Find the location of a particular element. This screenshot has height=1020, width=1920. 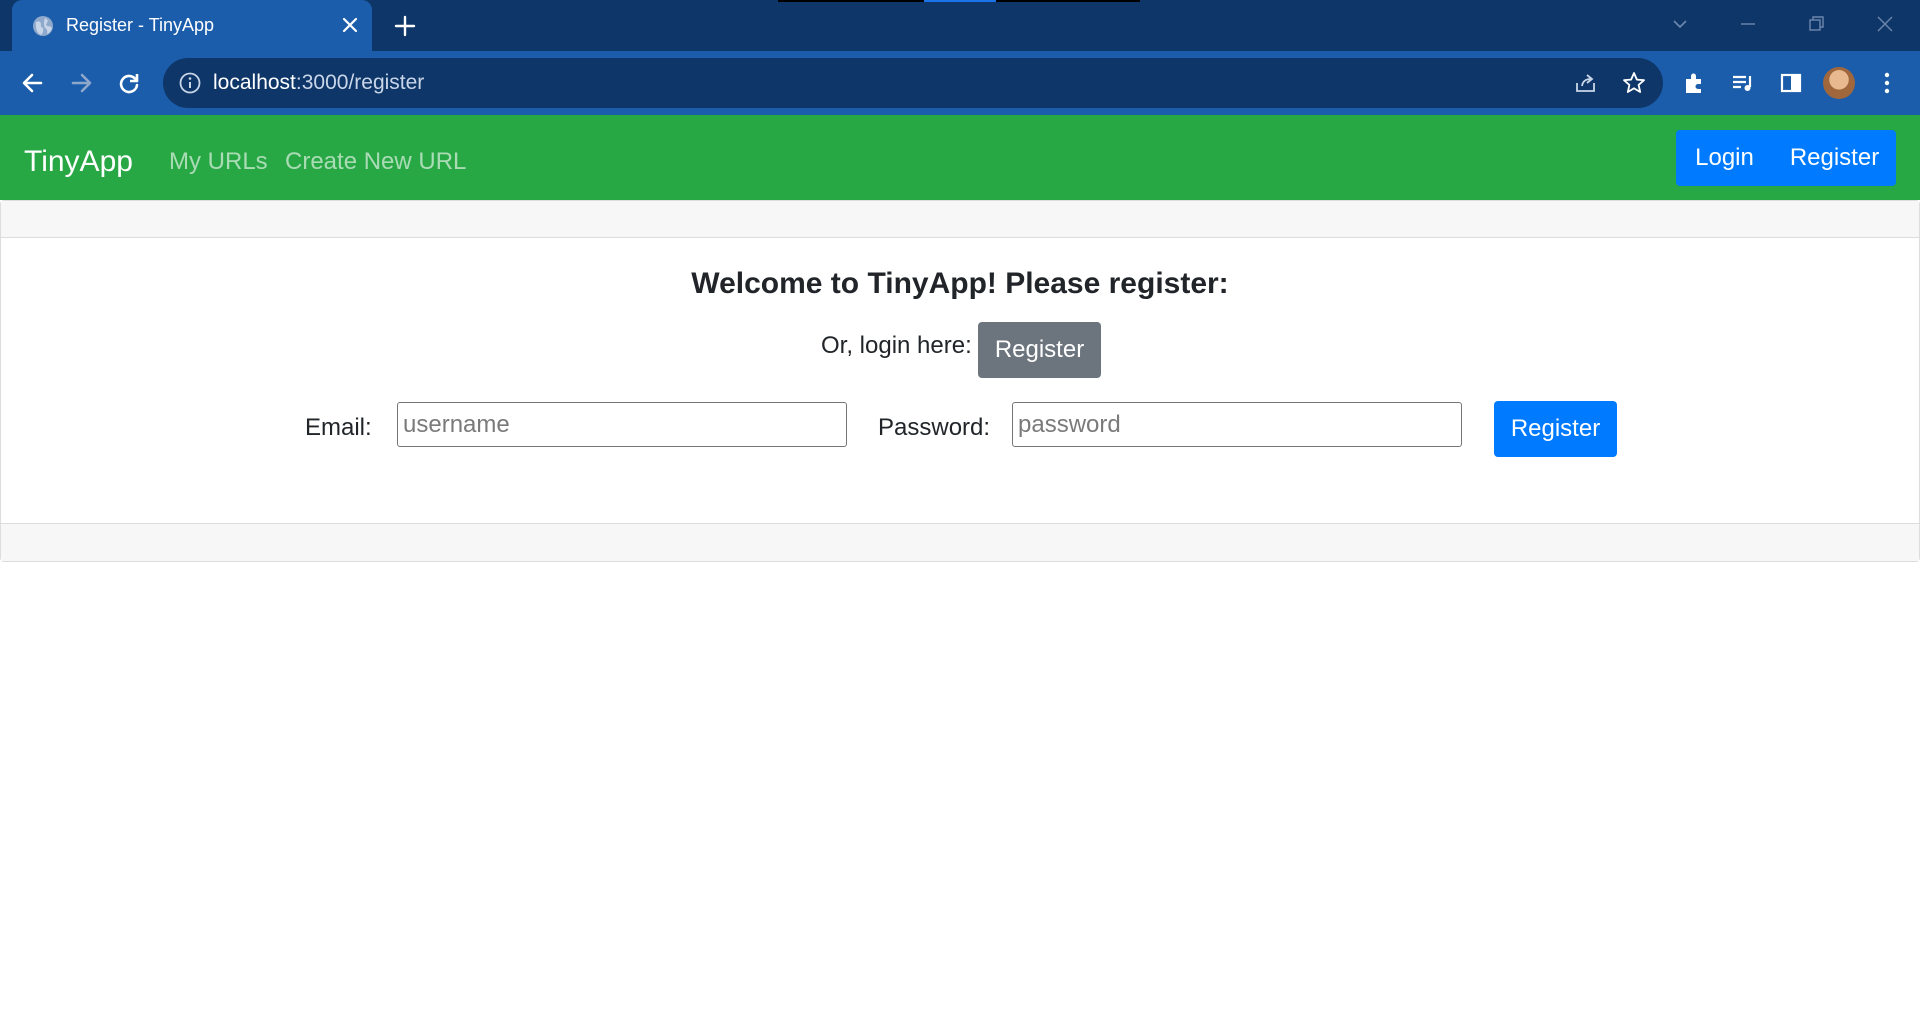

nav-link-my-urls: My URLs is located at coordinates (218, 162).